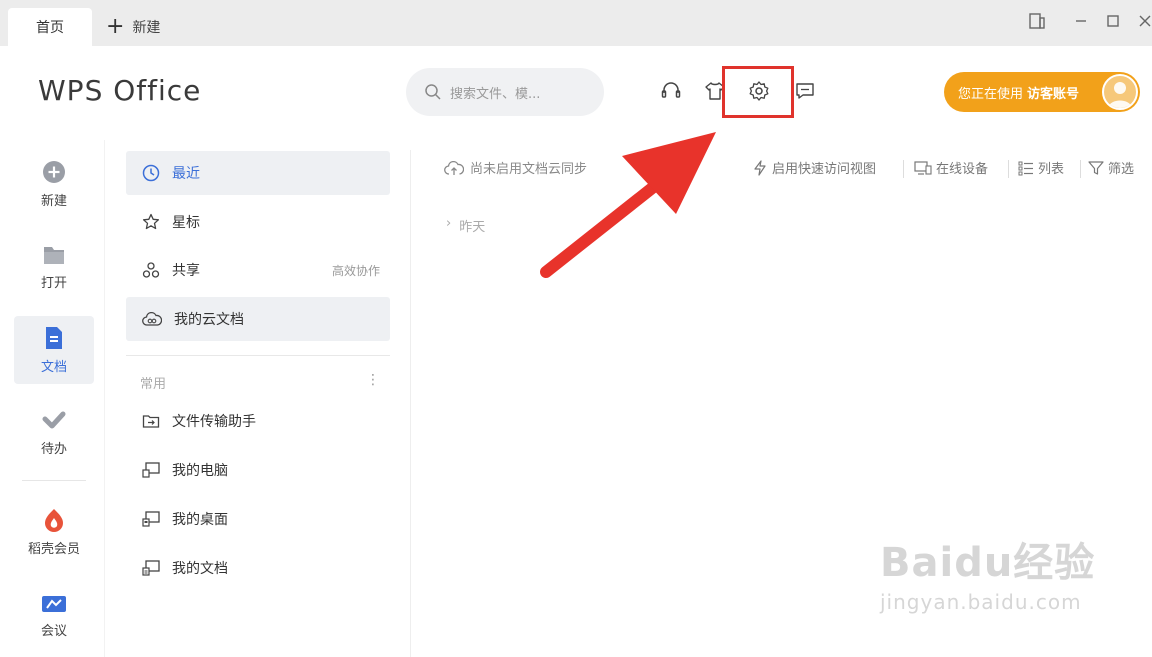 The height and width of the screenshot is (657, 1152). Describe the element at coordinates (214, 422) in the screenshot. I see `nav-label-transfer: 文件传输助手` at that location.